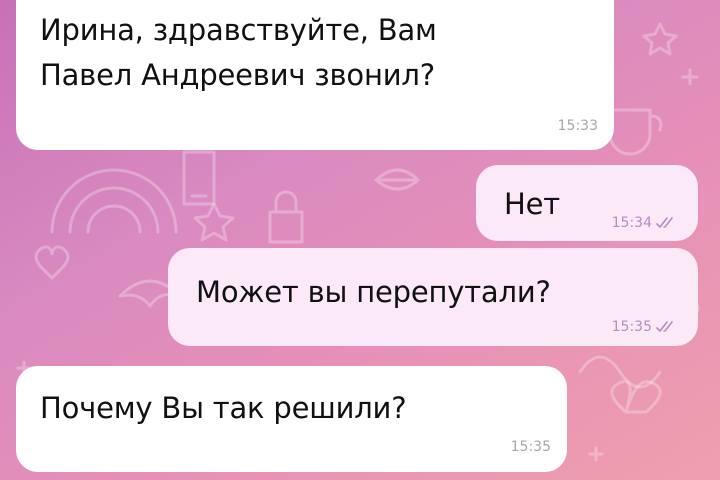 The height and width of the screenshot is (480, 720). I want to click on lock-doodle-icon, so click(286, 217).